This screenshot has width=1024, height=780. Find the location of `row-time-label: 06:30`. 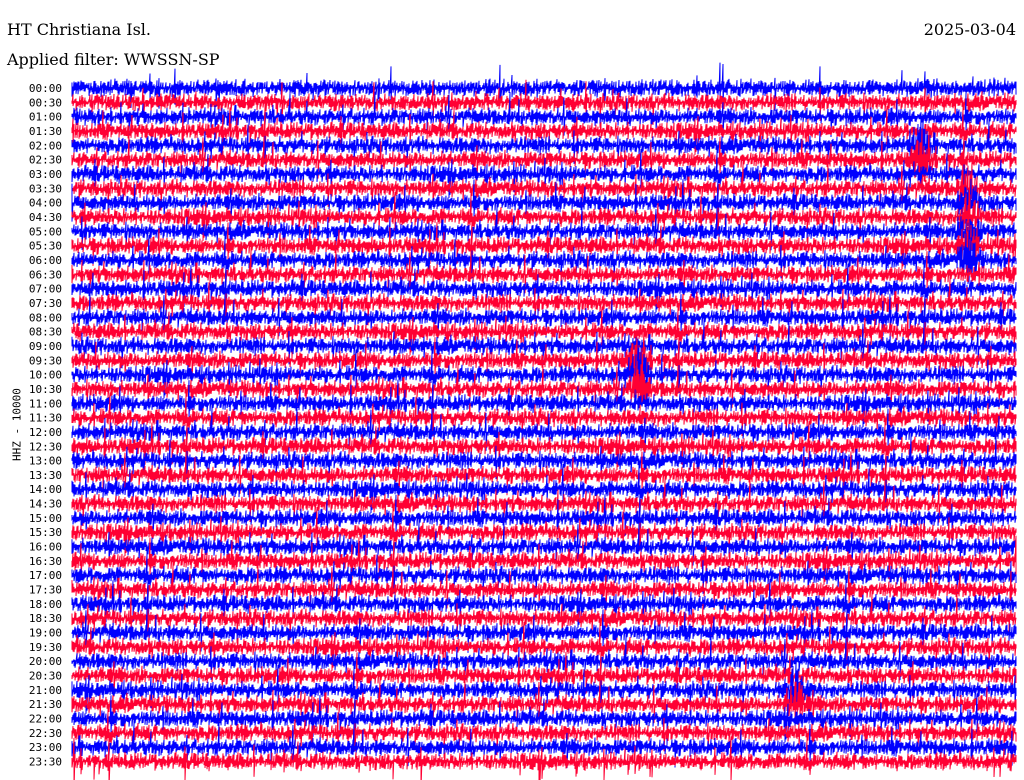

row-time-label: 06:30 is located at coordinates (45, 274).